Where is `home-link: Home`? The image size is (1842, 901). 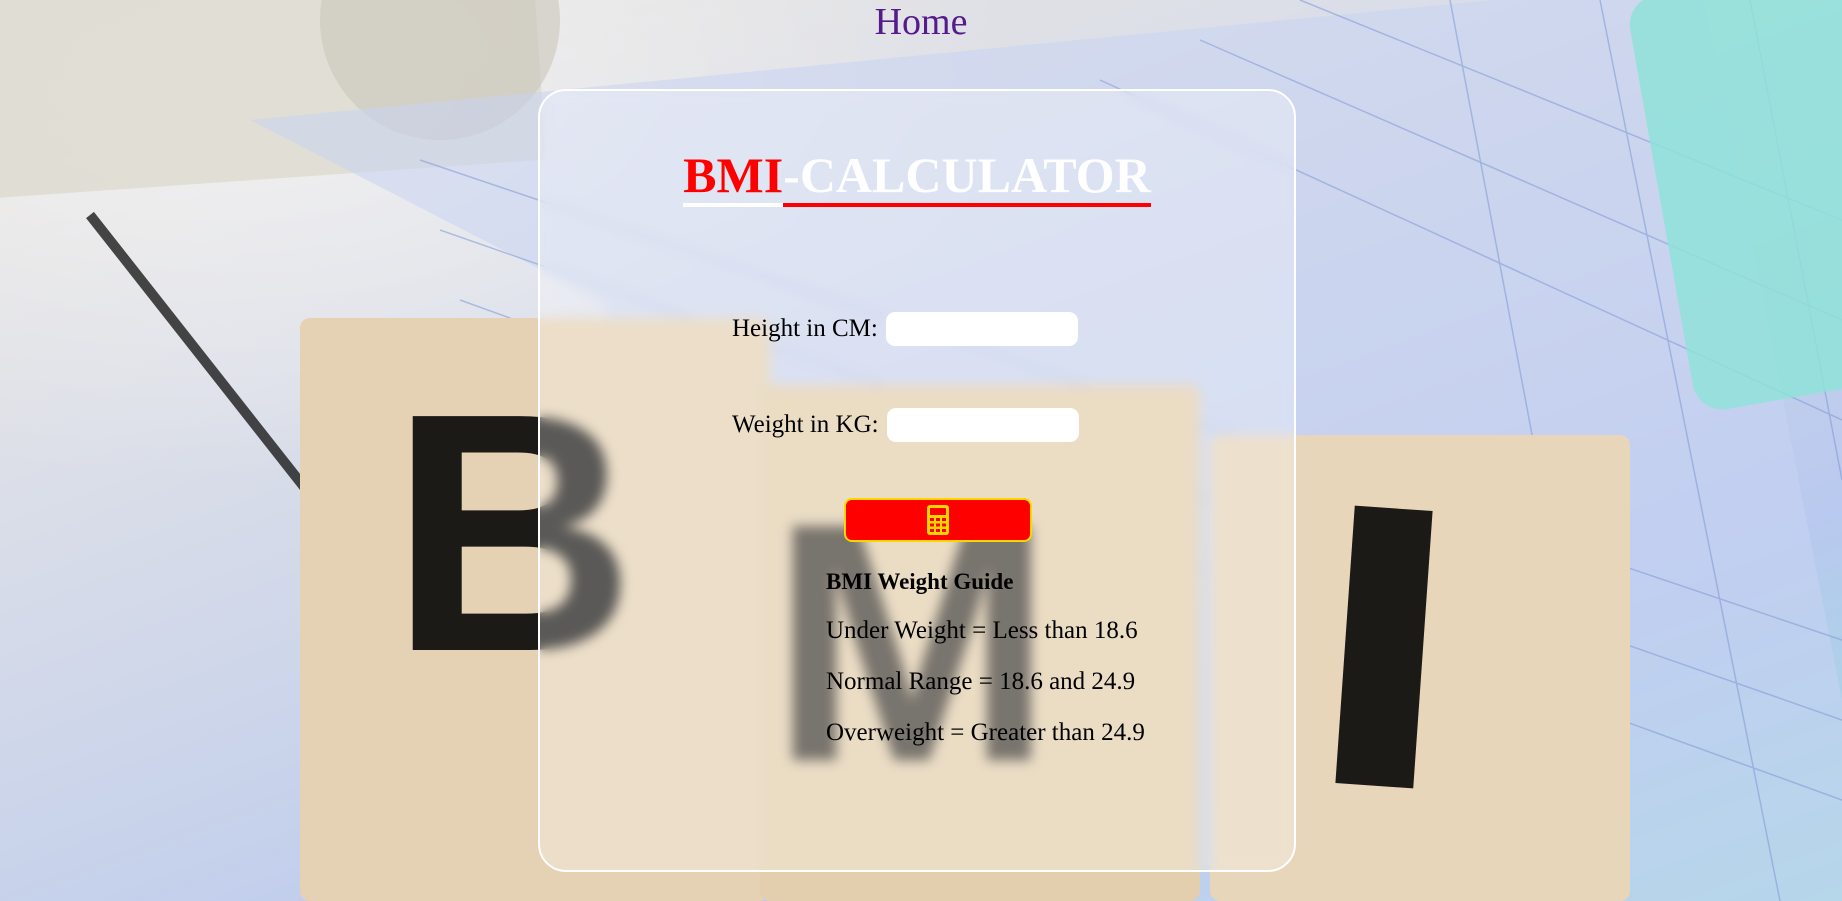
home-link: Home is located at coordinates (921, 22).